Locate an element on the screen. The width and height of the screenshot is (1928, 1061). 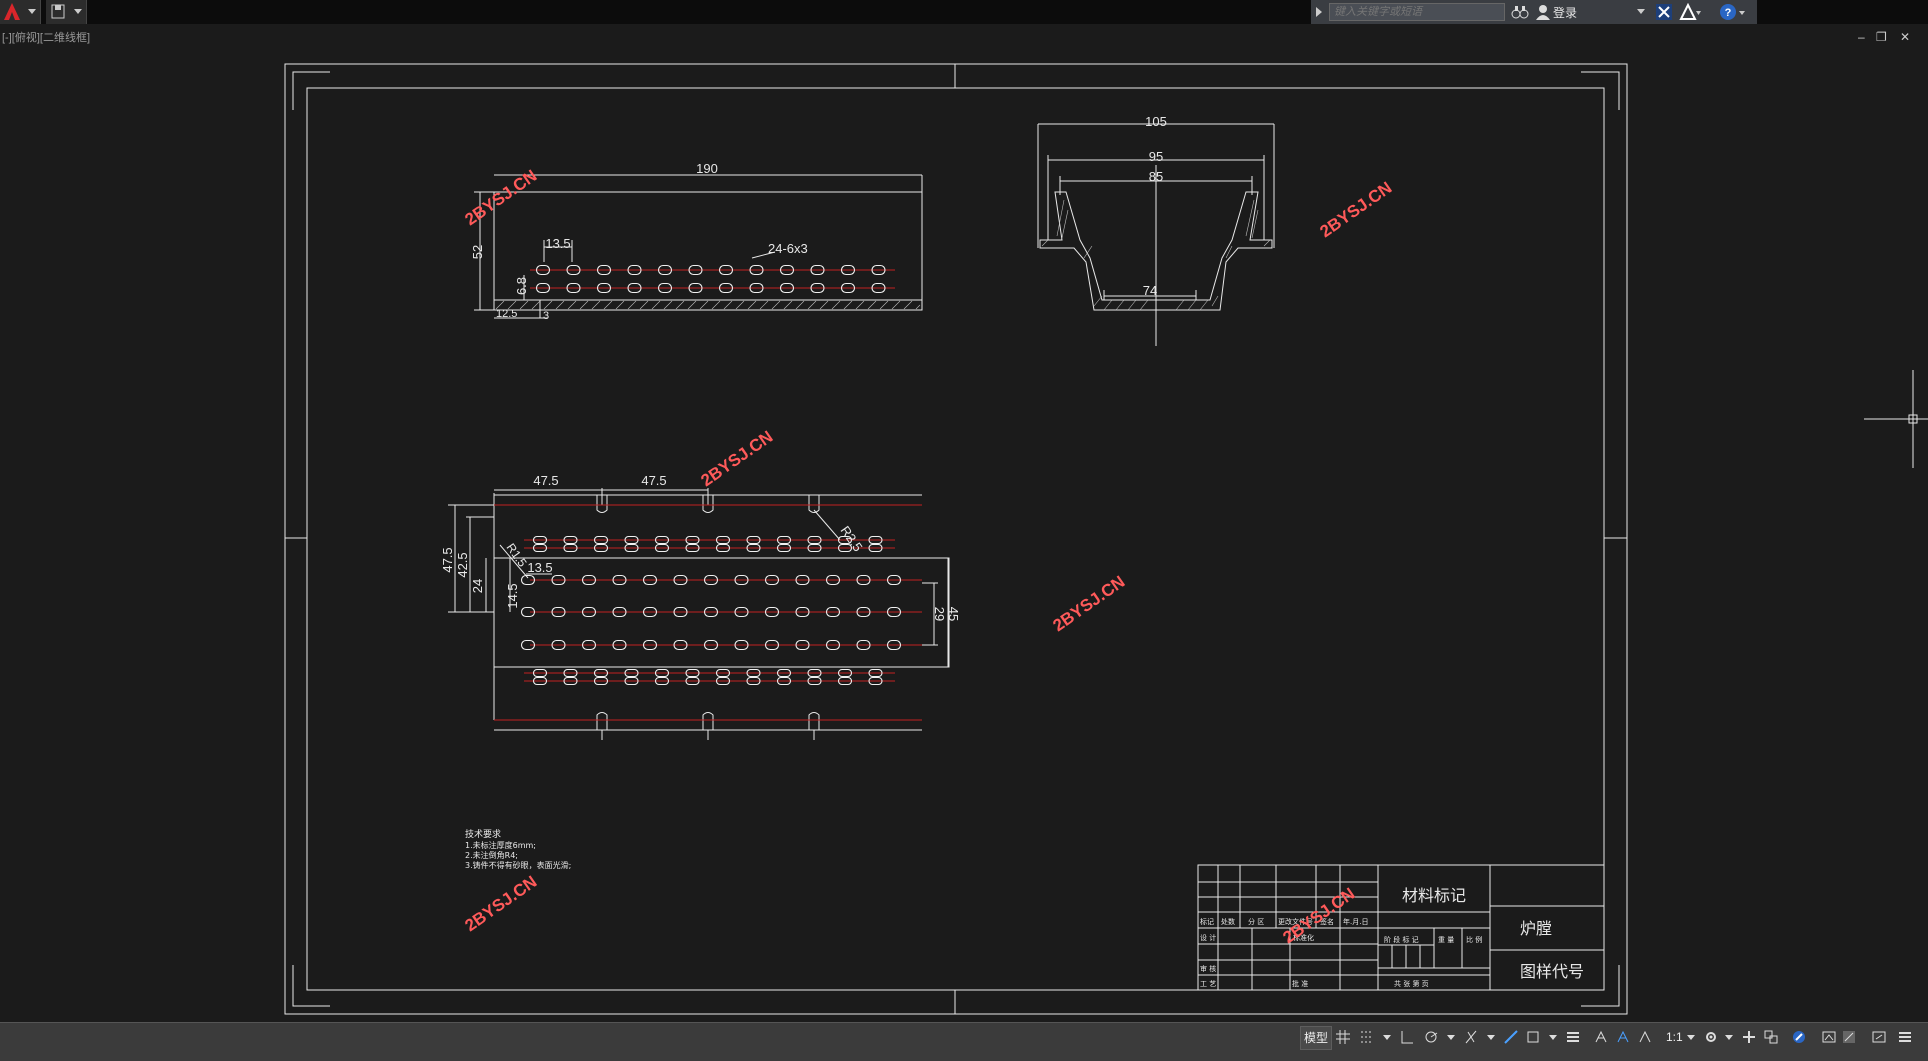
menu-icon is located at coordinates (1905, 1037).